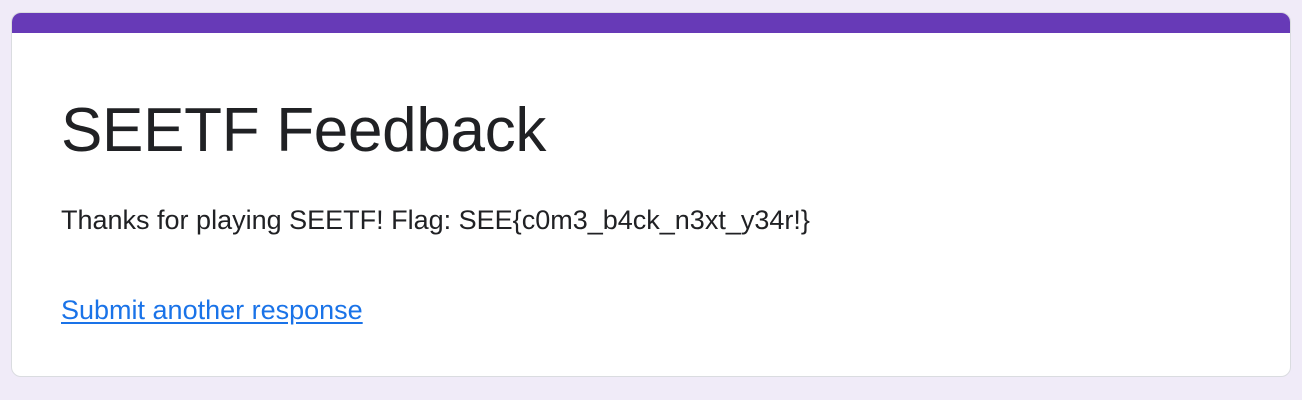 This screenshot has height=400, width=1302. Describe the element at coordinates (212, 310) in the screenshot. I see `submit-another-response-link: Submit another response` at that location.